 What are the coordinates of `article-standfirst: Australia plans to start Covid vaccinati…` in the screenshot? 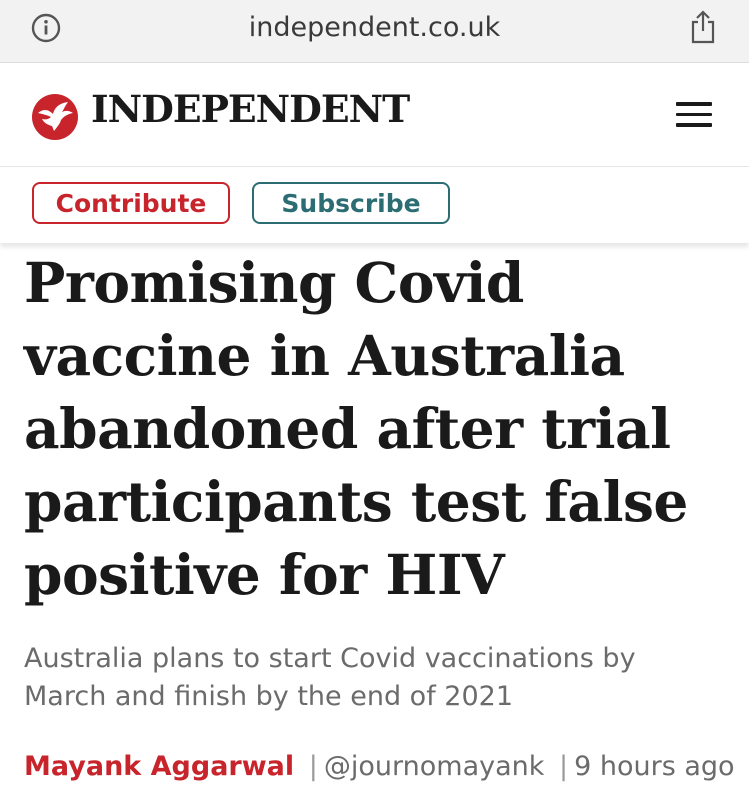 It's located at (330, 677).